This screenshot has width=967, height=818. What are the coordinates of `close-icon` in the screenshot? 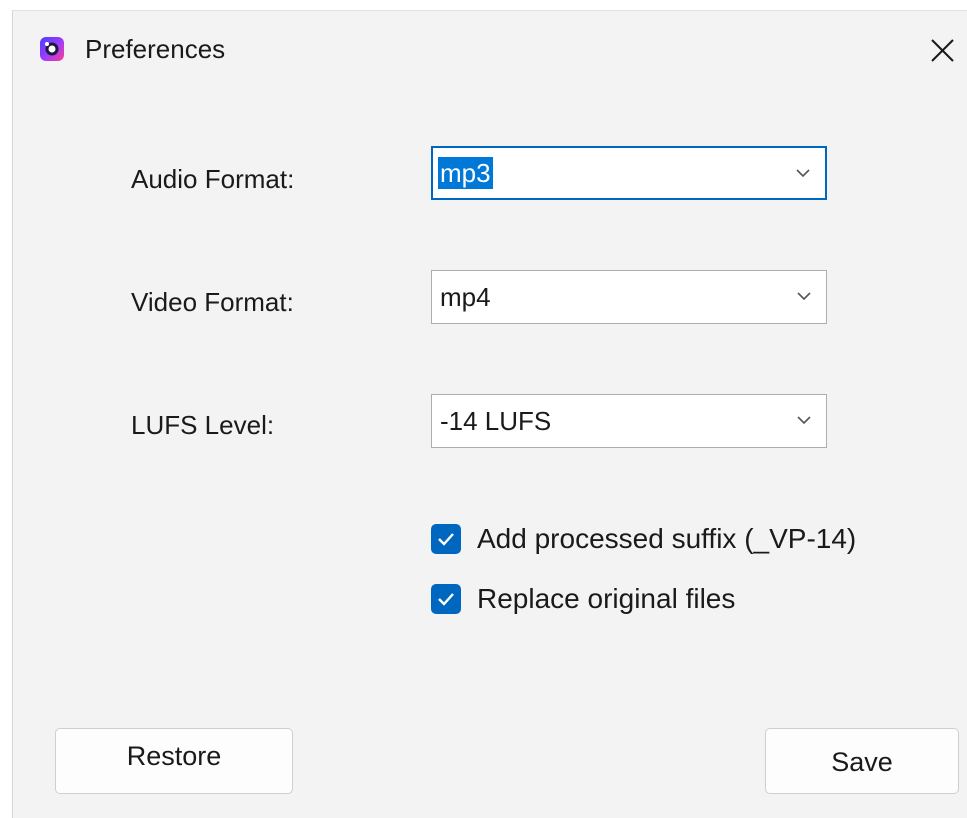 It's located at (942, 50).